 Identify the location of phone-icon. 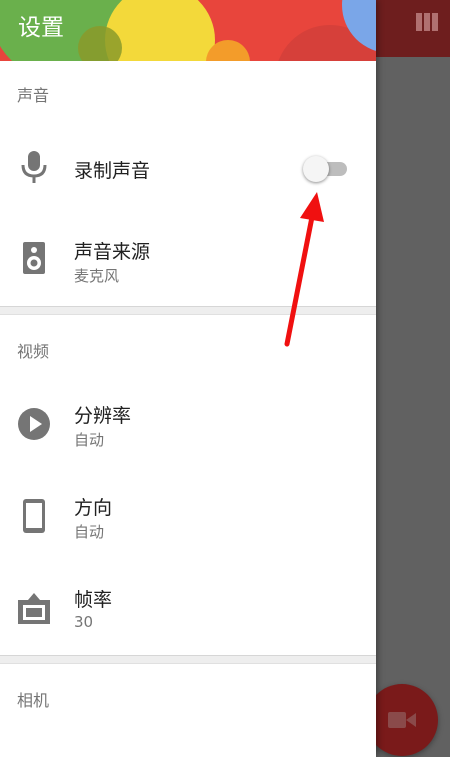
(34, 516).